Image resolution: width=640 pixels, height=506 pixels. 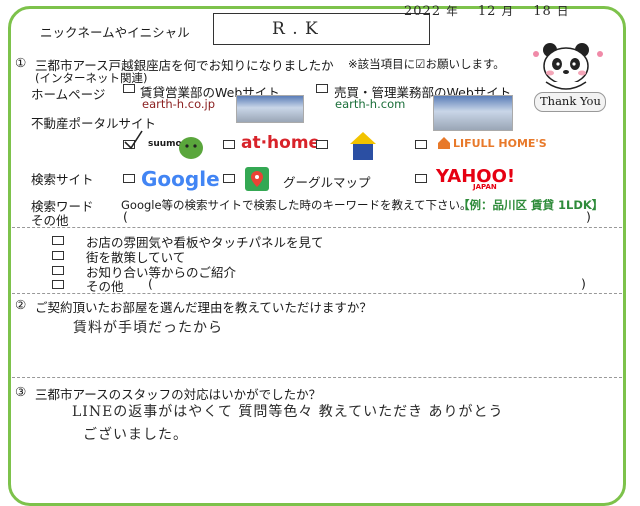 What do you see at coordinates (573, 76) in the screenshot?
I see `panda-mascot: Thank You` at bounding box center [573, 76].